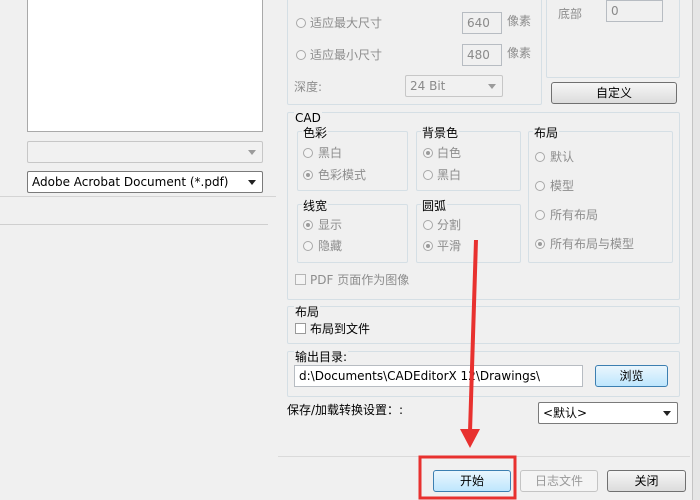  I want to click on fit-min-label: 适应最小尺寸, so click(346, 55).